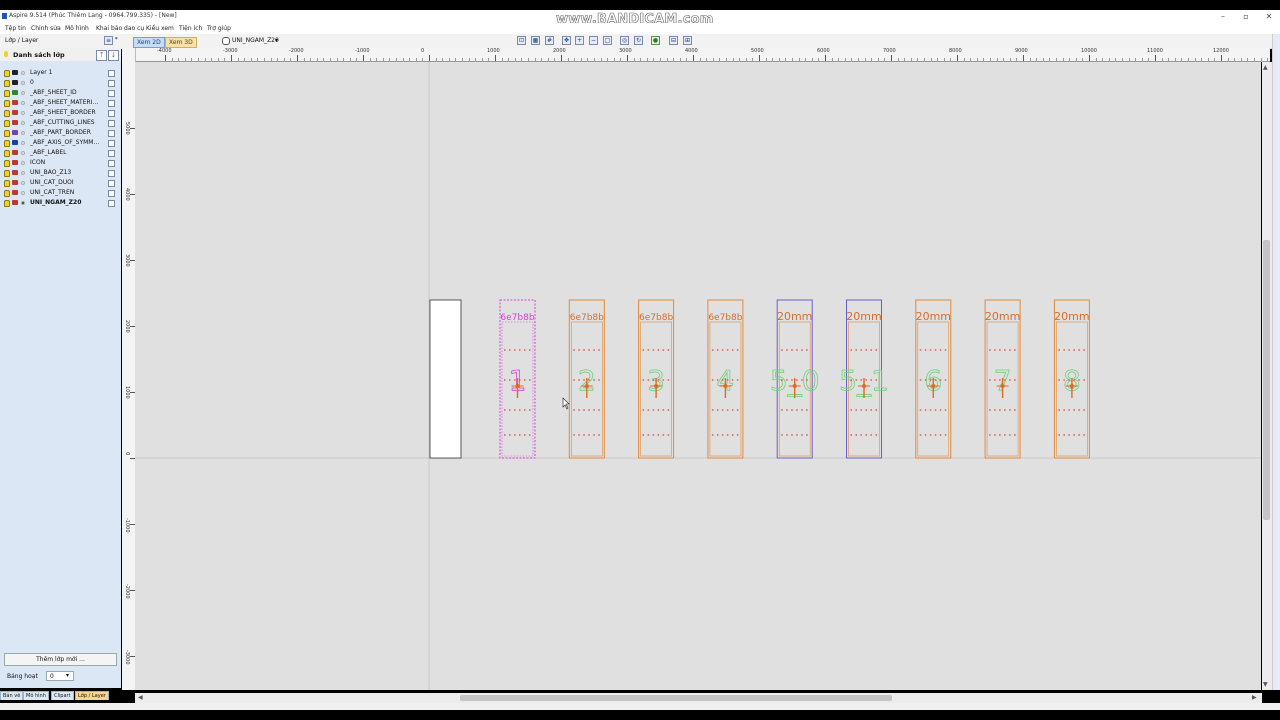 This screenshot has width=1280, height=720. I want to click on layer-row: Layer 1, so click(60, 73).